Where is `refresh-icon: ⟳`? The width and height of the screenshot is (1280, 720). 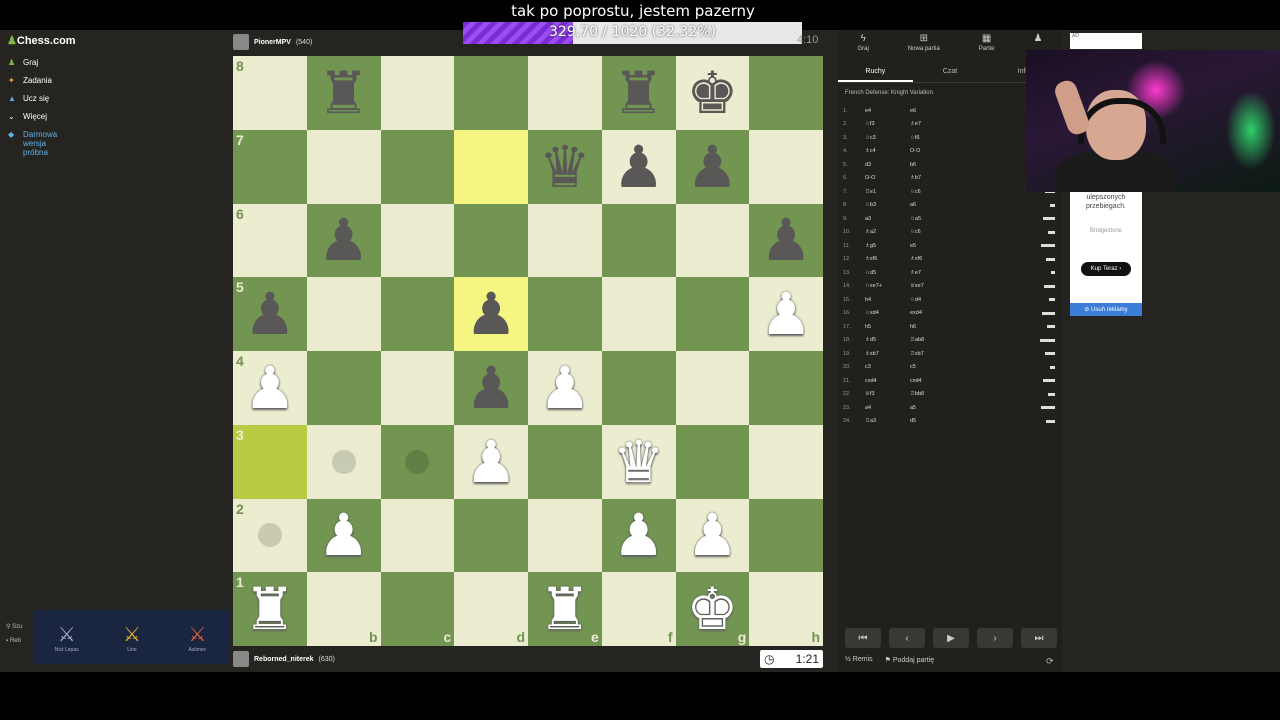 refresh-icon: ⟳ is located at coordinates (1050, 661).